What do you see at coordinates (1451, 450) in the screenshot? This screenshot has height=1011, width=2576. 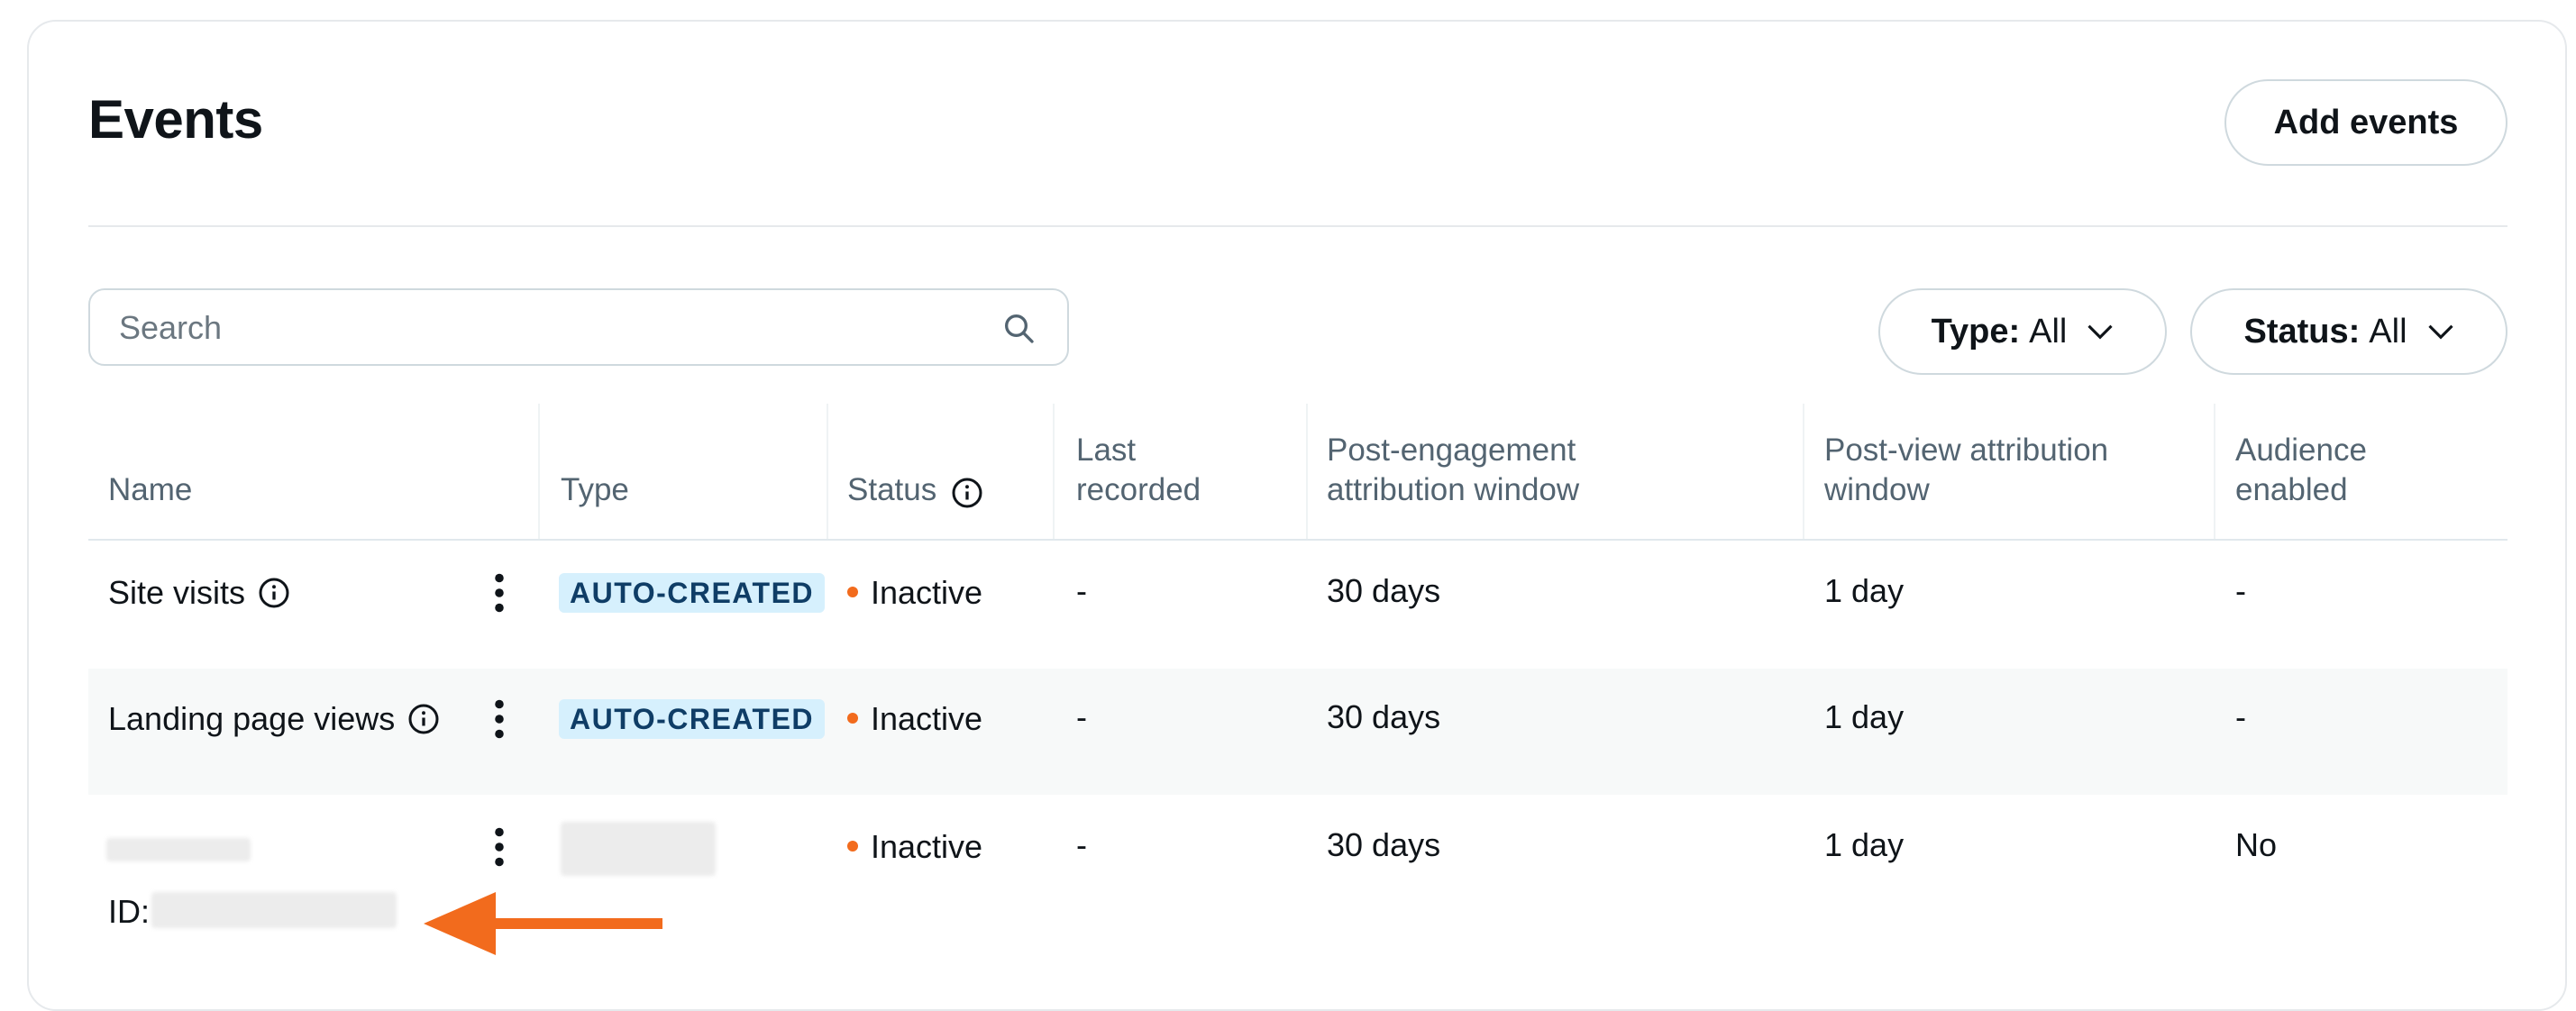 I see `column-header-line: Post-engagement` at bounding box center [1451, 450].